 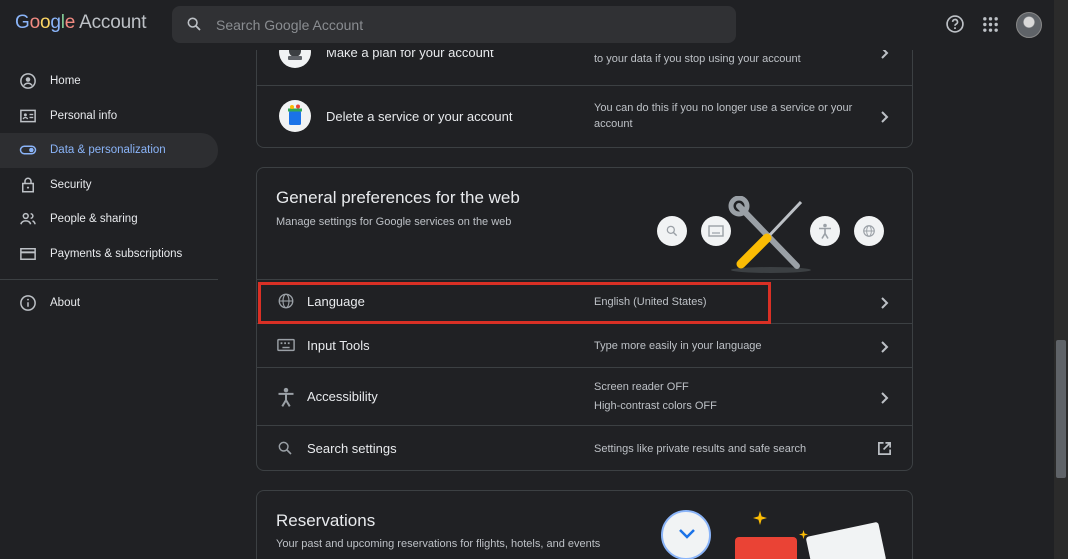 I want to click on help-icon, so click(x=955, y=24).